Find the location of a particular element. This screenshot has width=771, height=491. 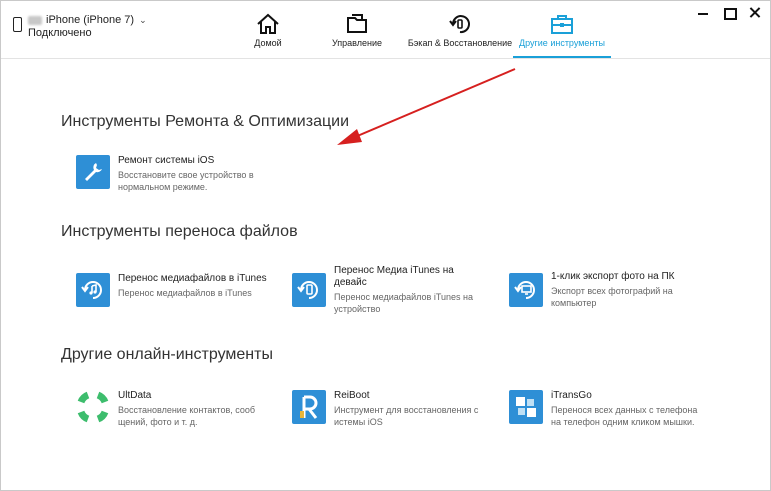

music-transfer-icon is located at coordinates (93, 290).